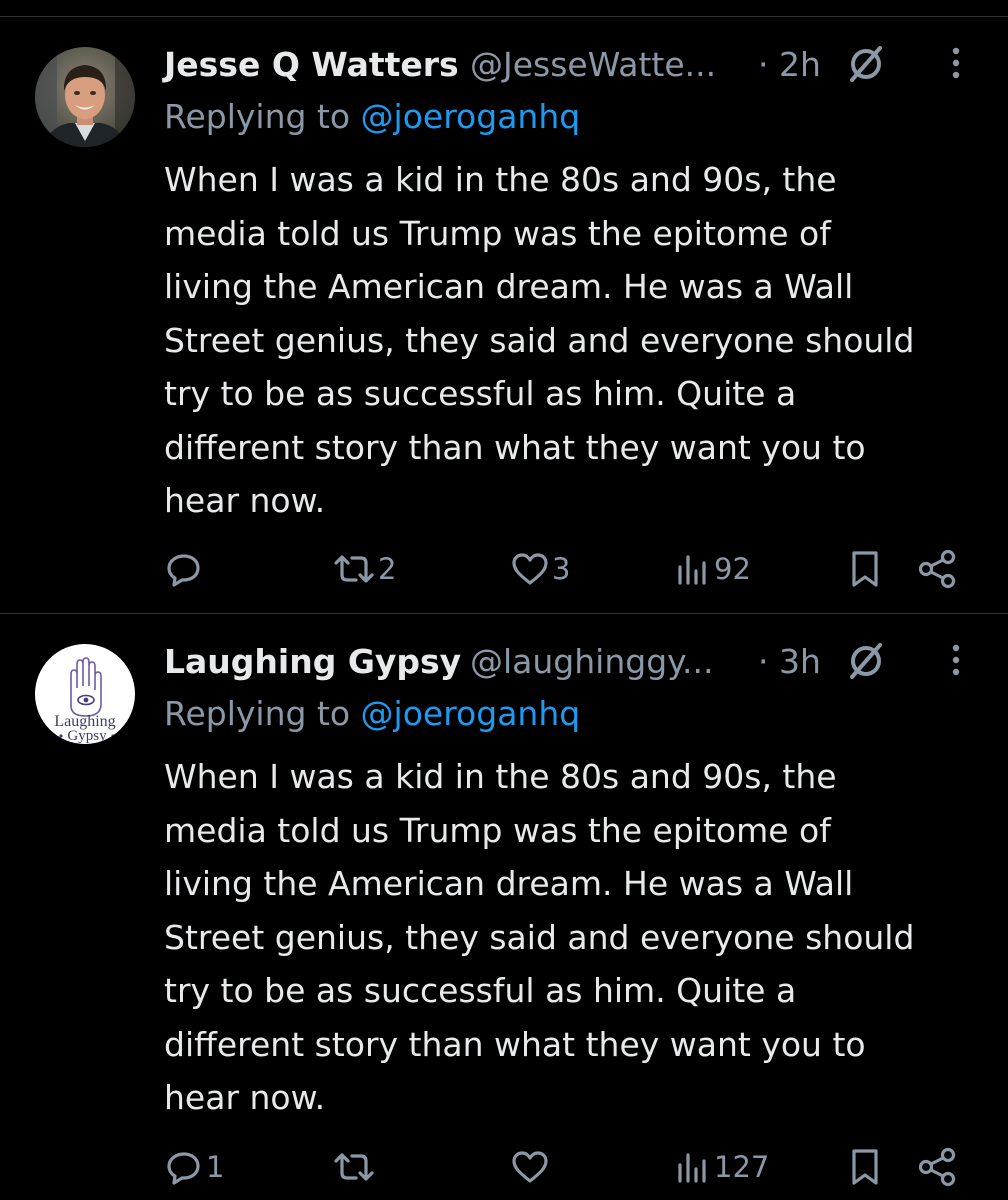  Describe the element at coordinates (387, 569) in the screenshot. I see `retweet-count: 2` at that location.